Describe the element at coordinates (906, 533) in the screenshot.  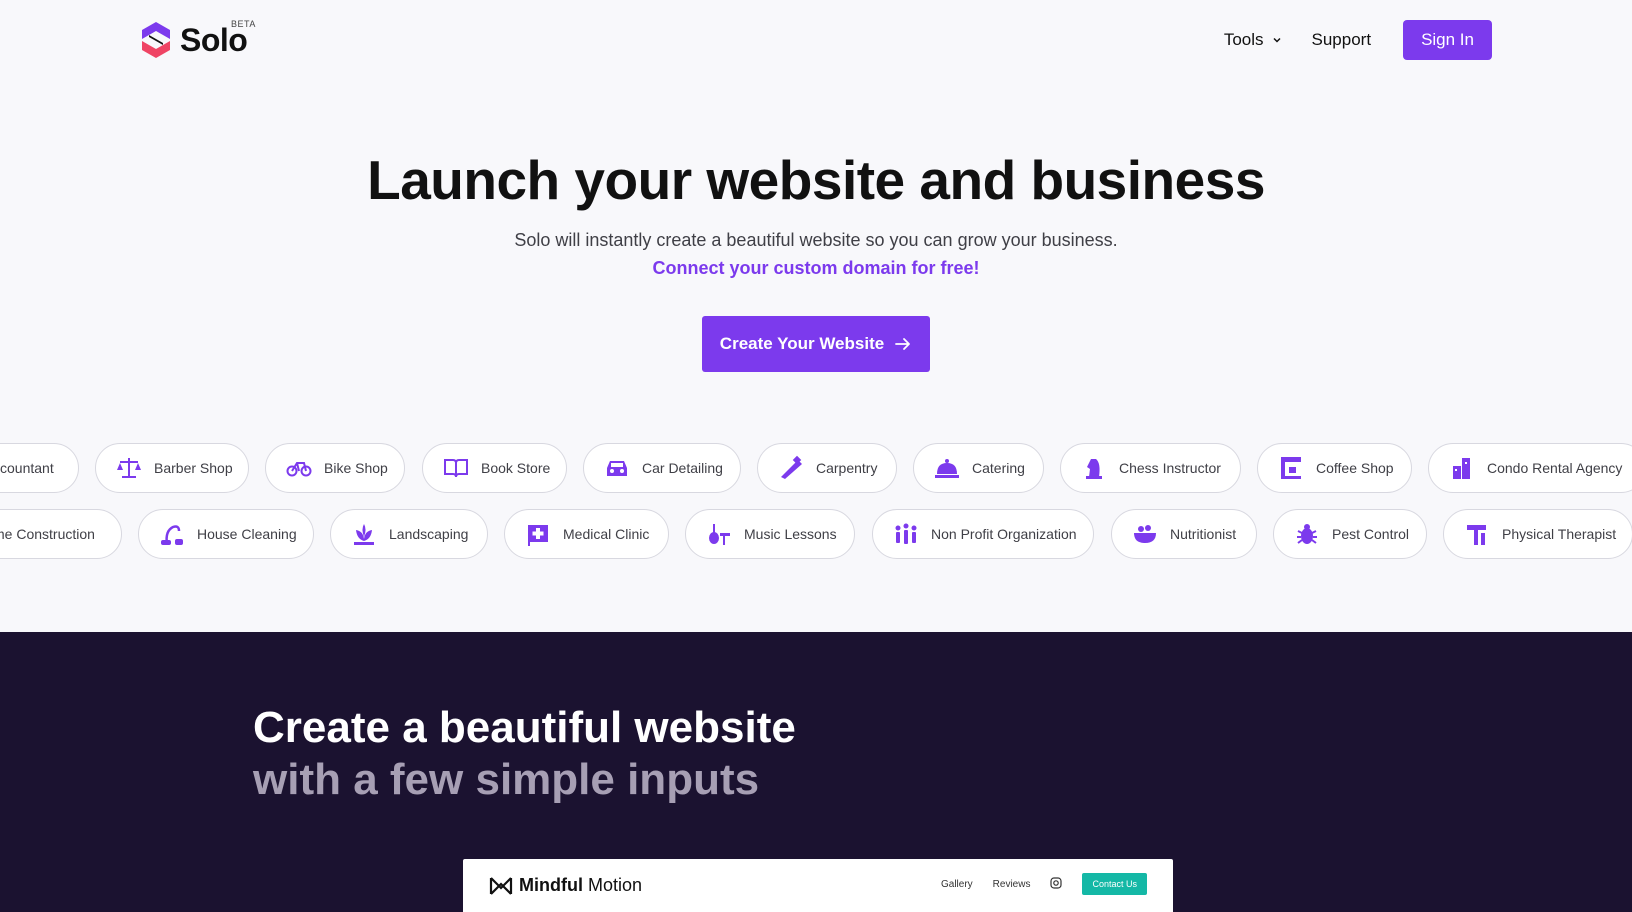
I see `people-icon` at that location.